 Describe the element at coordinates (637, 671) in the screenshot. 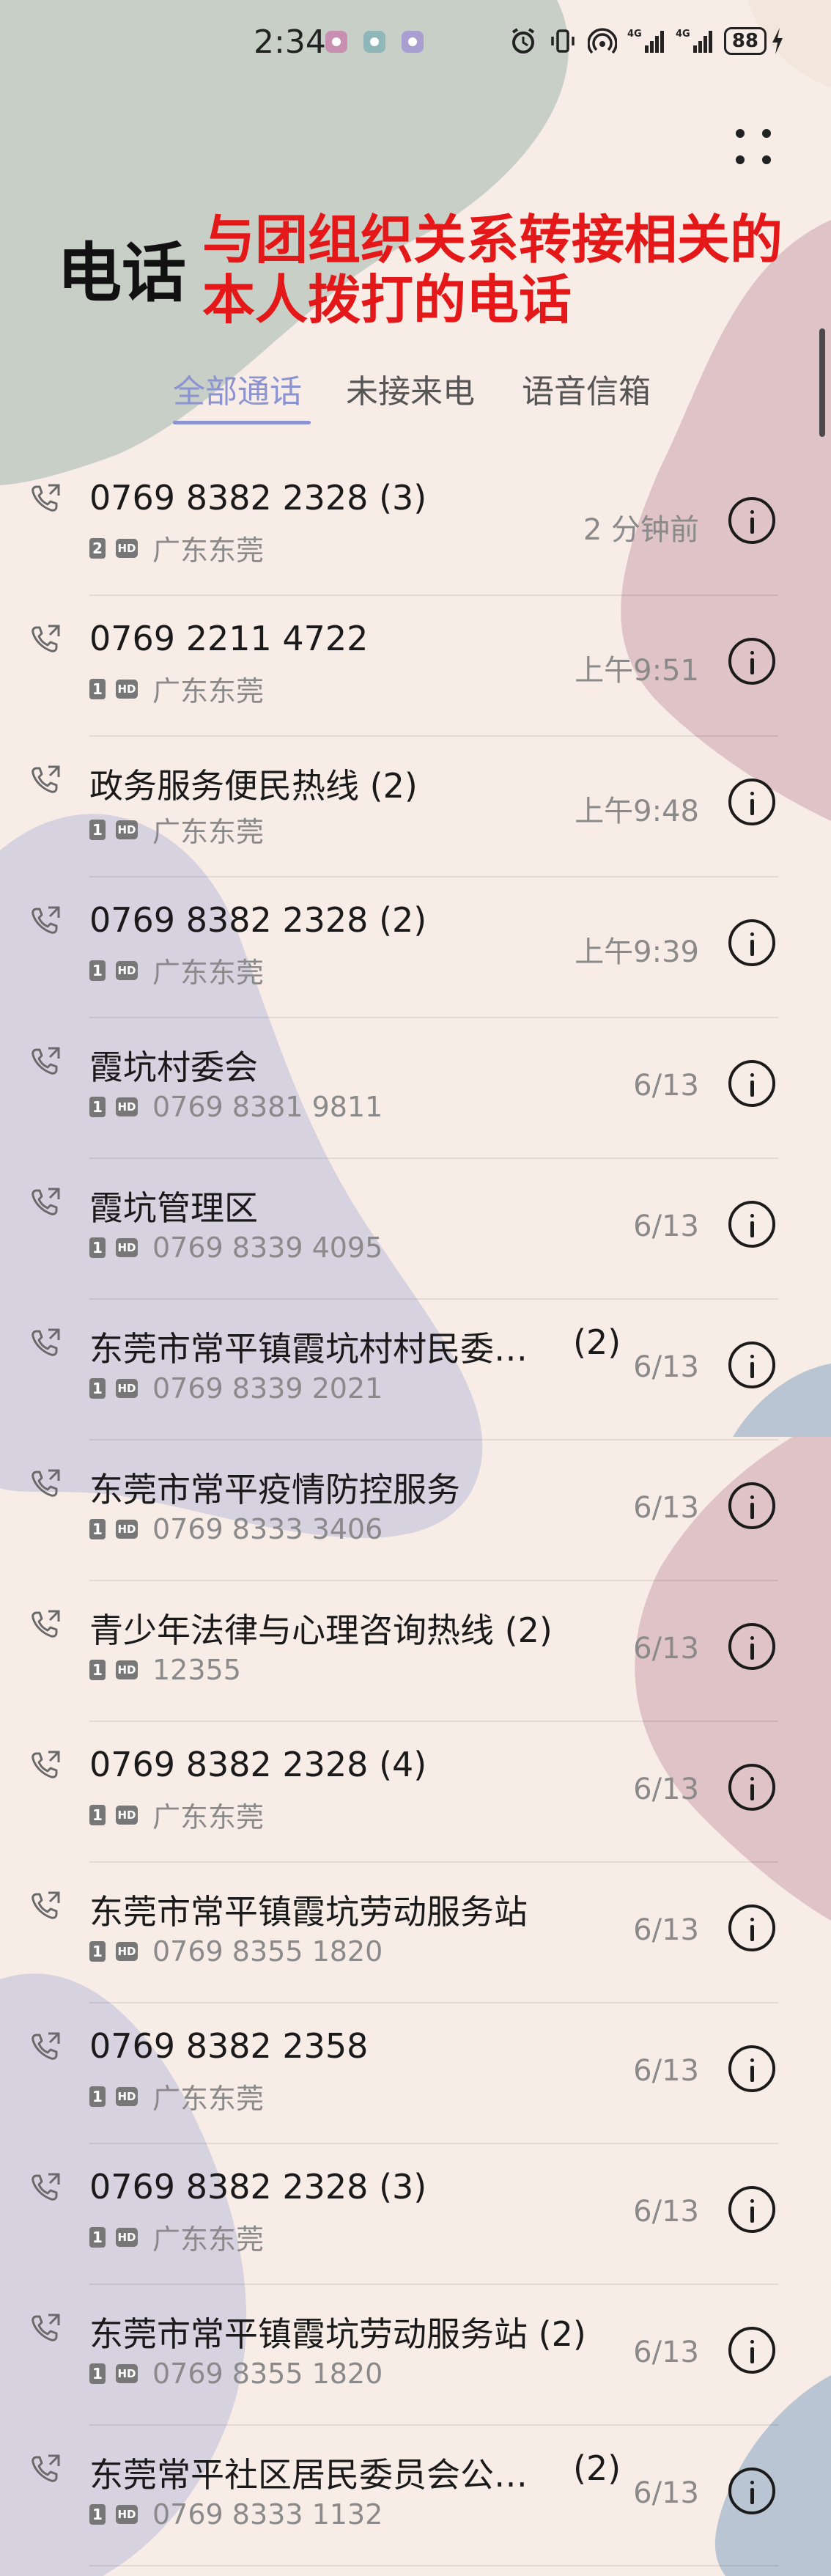

I see `call-time: 上午9:51` at that location.